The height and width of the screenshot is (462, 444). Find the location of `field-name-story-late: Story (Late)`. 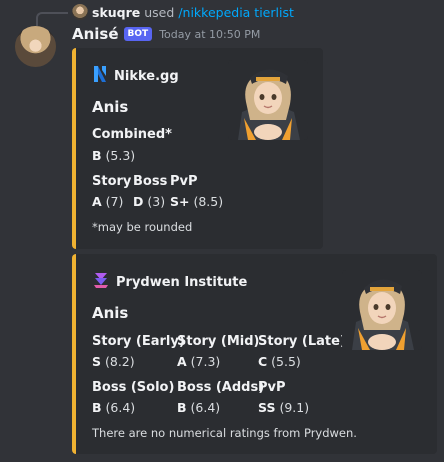

field-name-story-late: Story (Late) is located at coordinates (302, 341).